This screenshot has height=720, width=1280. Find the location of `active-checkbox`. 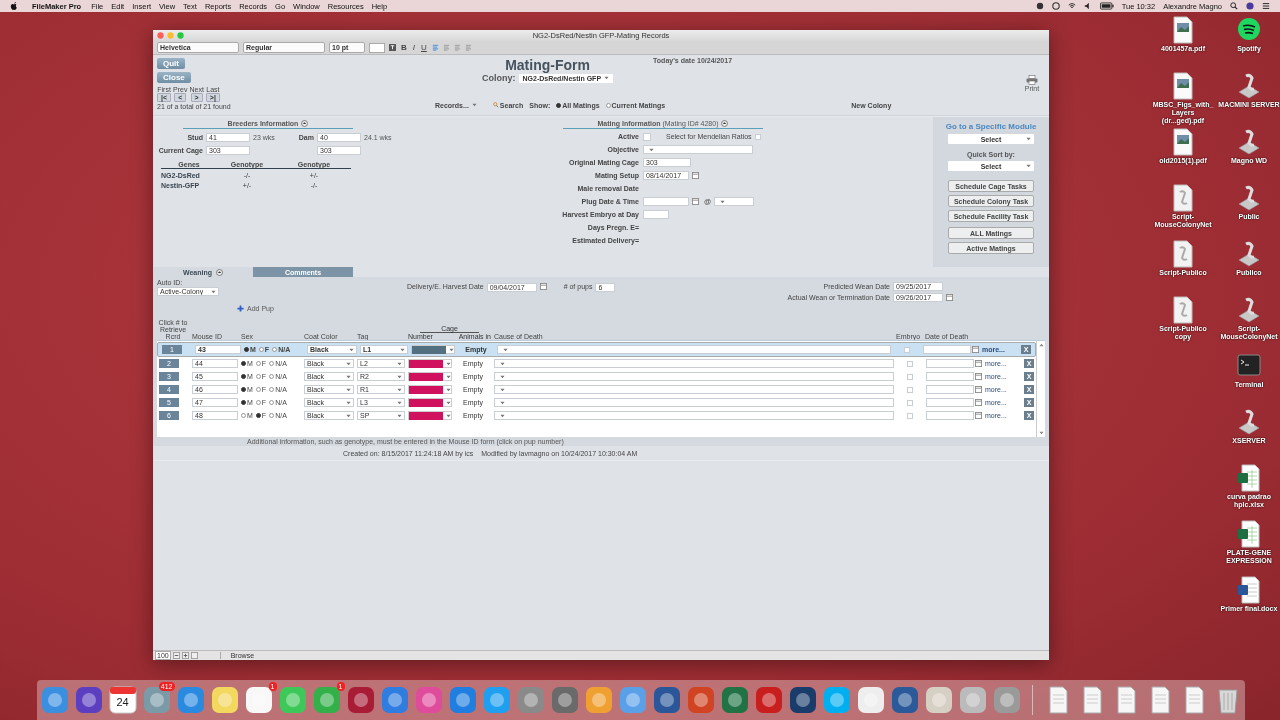

active-checkbox is located at coordinates (647, 136).